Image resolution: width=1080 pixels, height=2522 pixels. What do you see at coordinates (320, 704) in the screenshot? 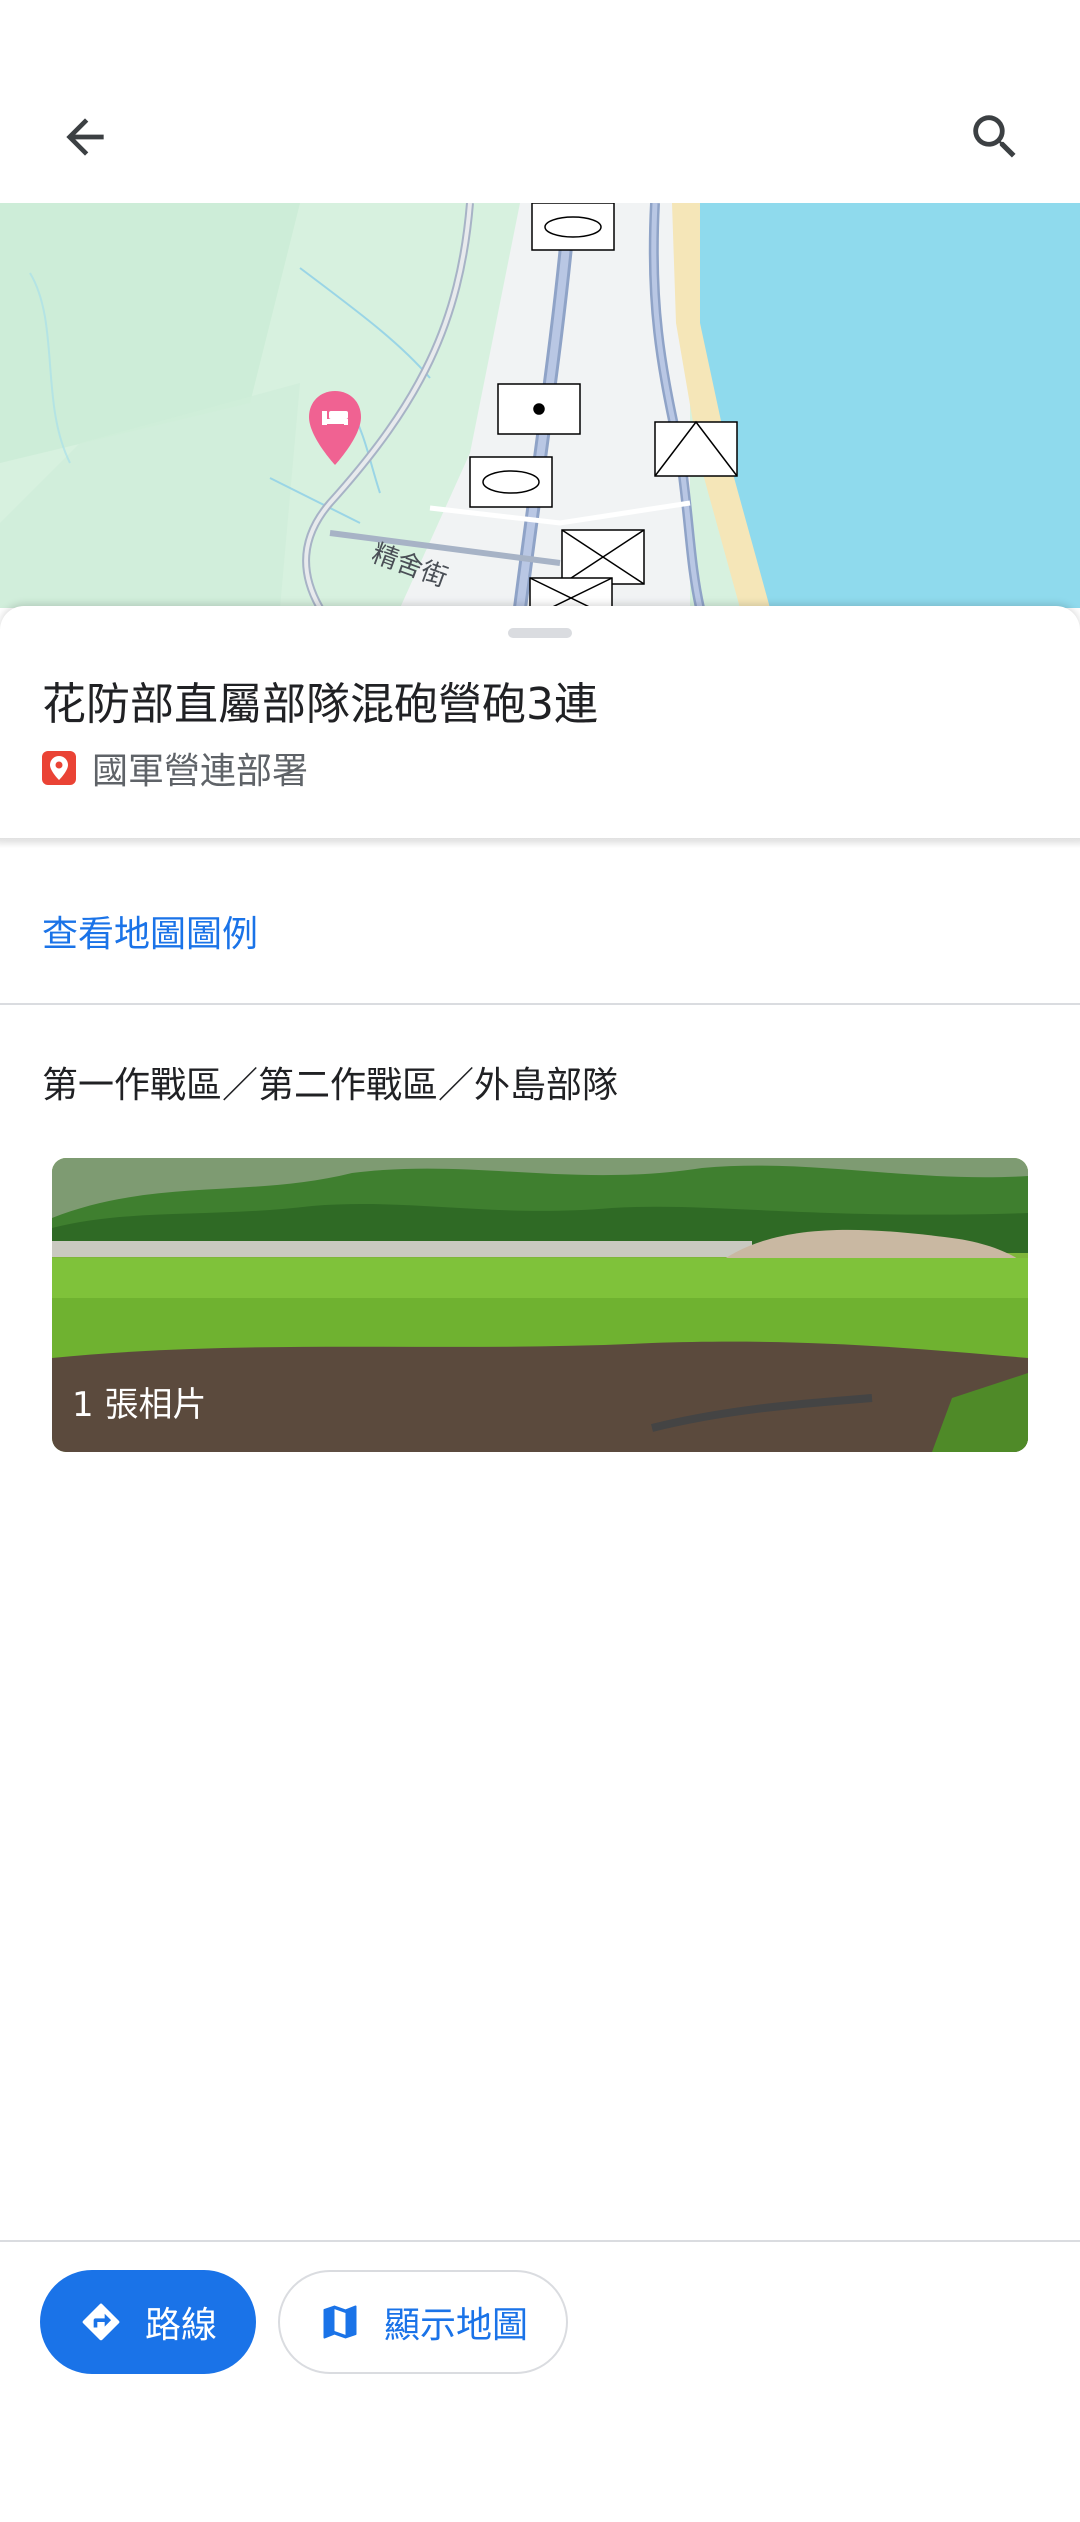
I see `place-title: 花防部直屬部隊混砲營砲3連` at bounding box center [320, 704].